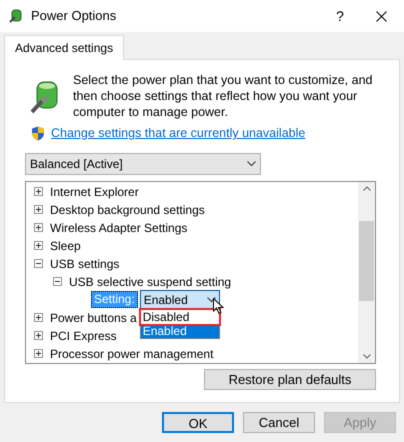  What do you see at coordinates (119, 227) in the screenshot?
I see `tree-item: Wireless Adapter Settings` at bounding box center [119, 227].